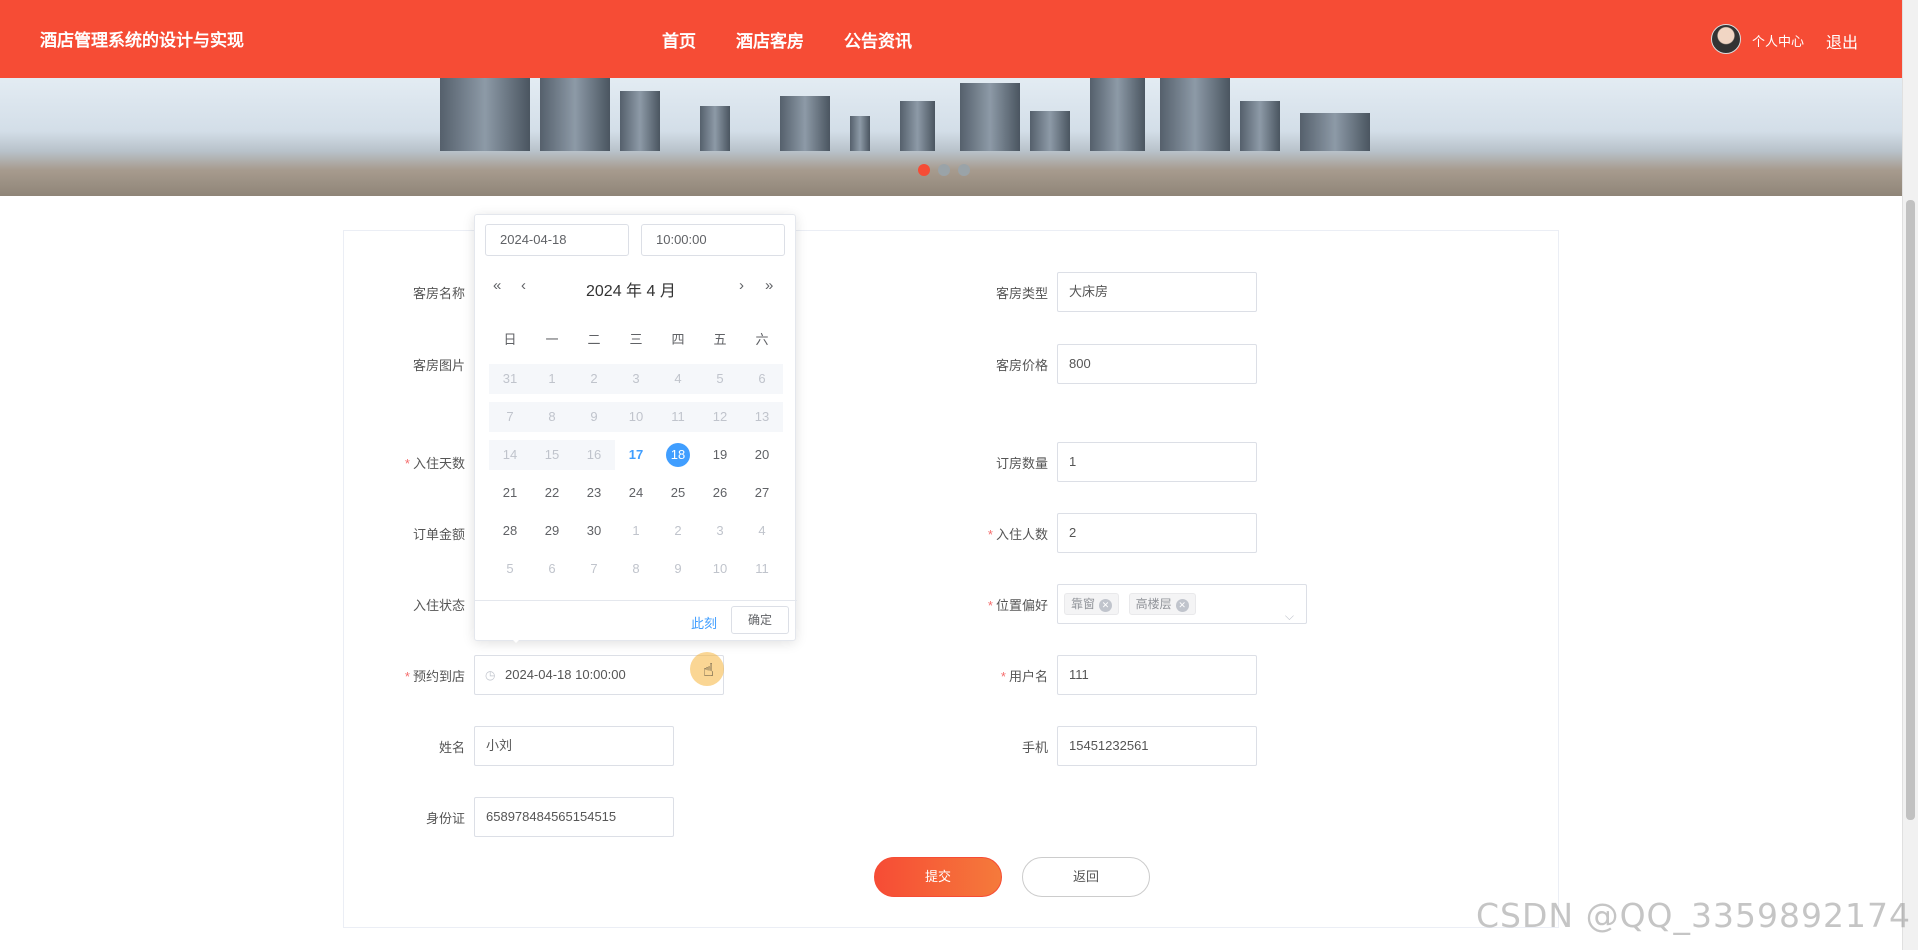  I want to click on room-count-label: 订房数量, so click(1021, 463).